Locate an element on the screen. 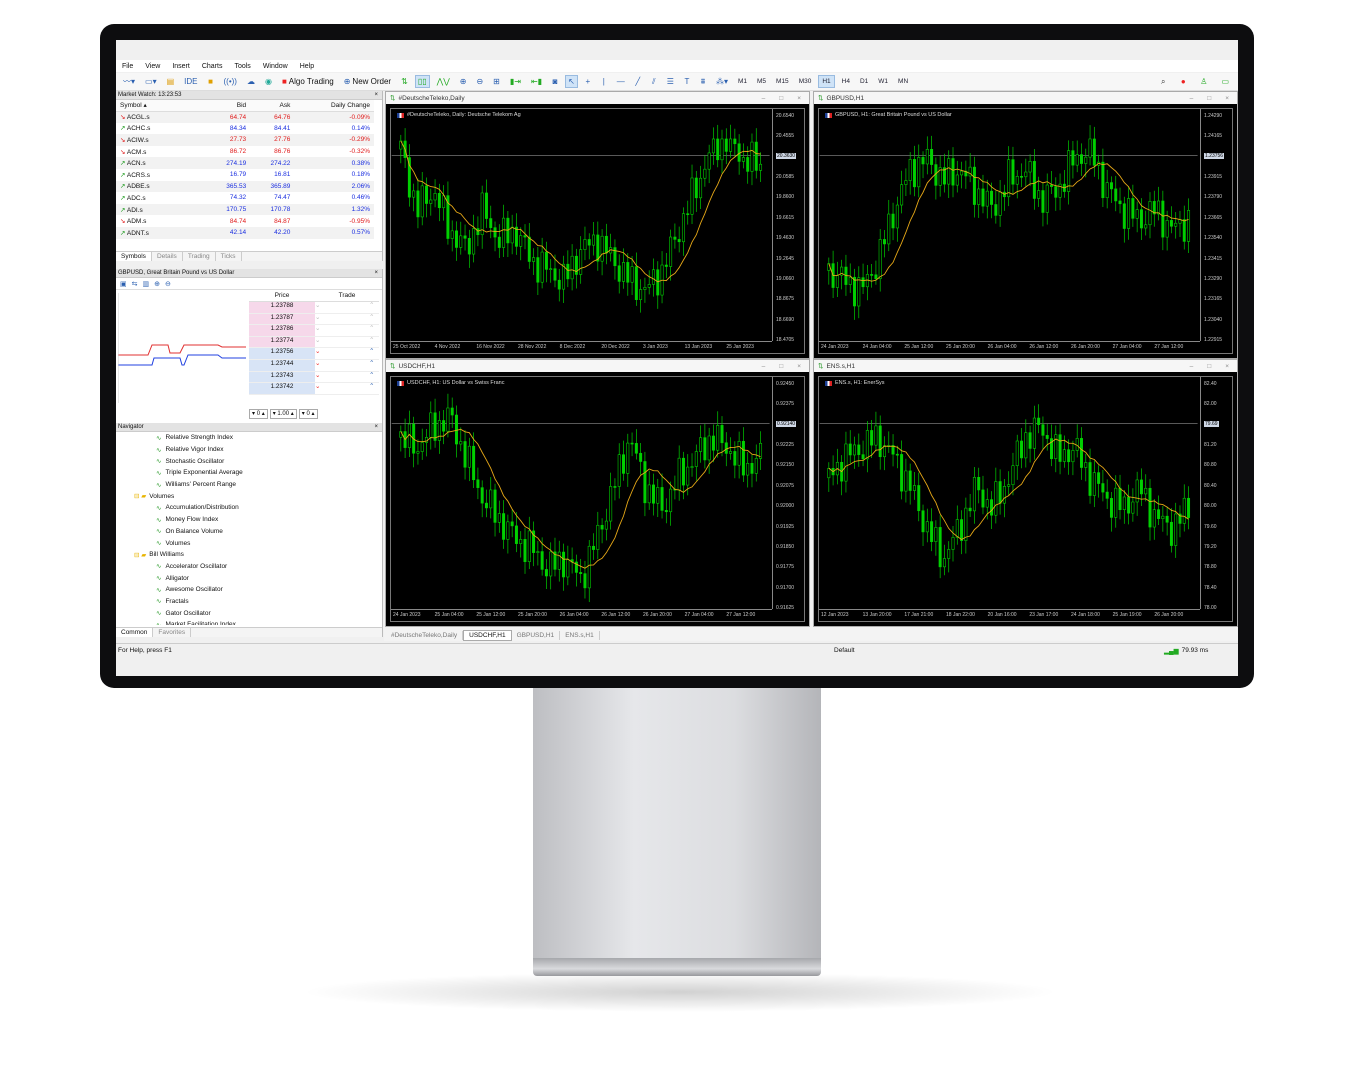  cursor-icon: ↖ is located at coordinates (571, 81).